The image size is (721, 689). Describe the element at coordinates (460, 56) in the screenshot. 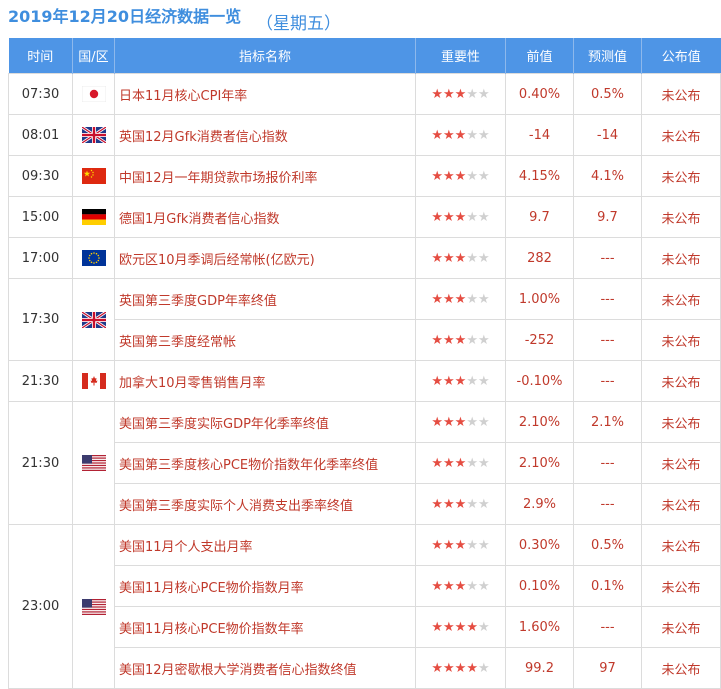

I see `column-header-importance: 重要性` at that location.